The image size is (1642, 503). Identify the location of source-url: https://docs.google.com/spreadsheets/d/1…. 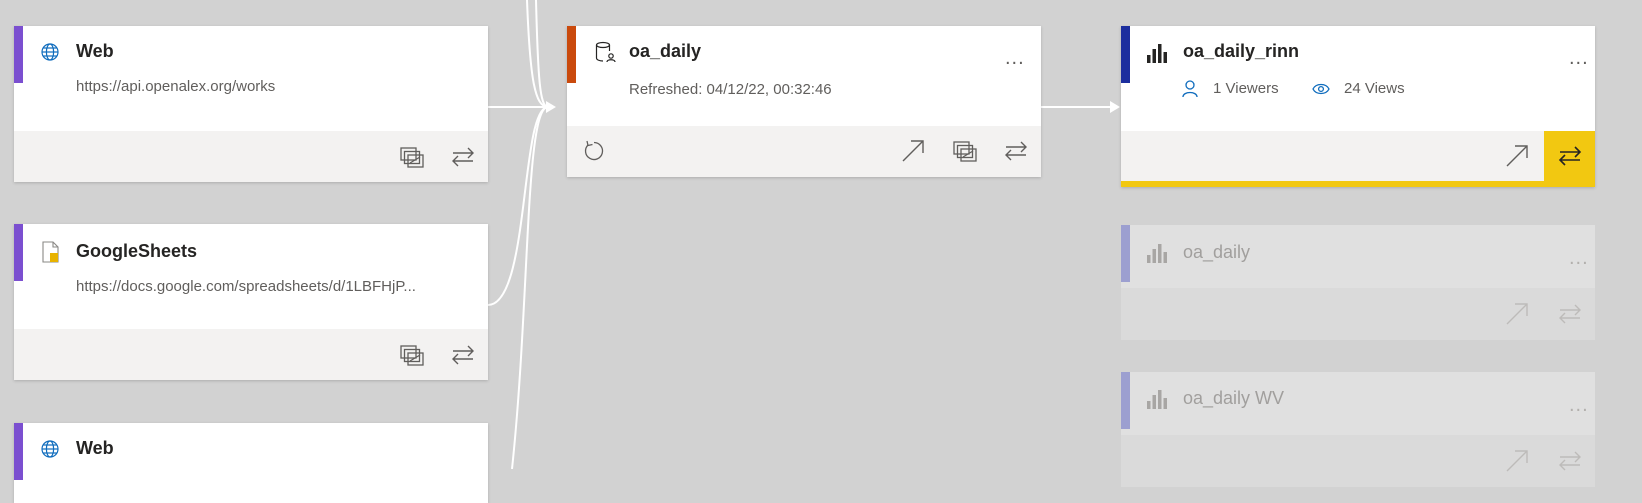
(246, 286).